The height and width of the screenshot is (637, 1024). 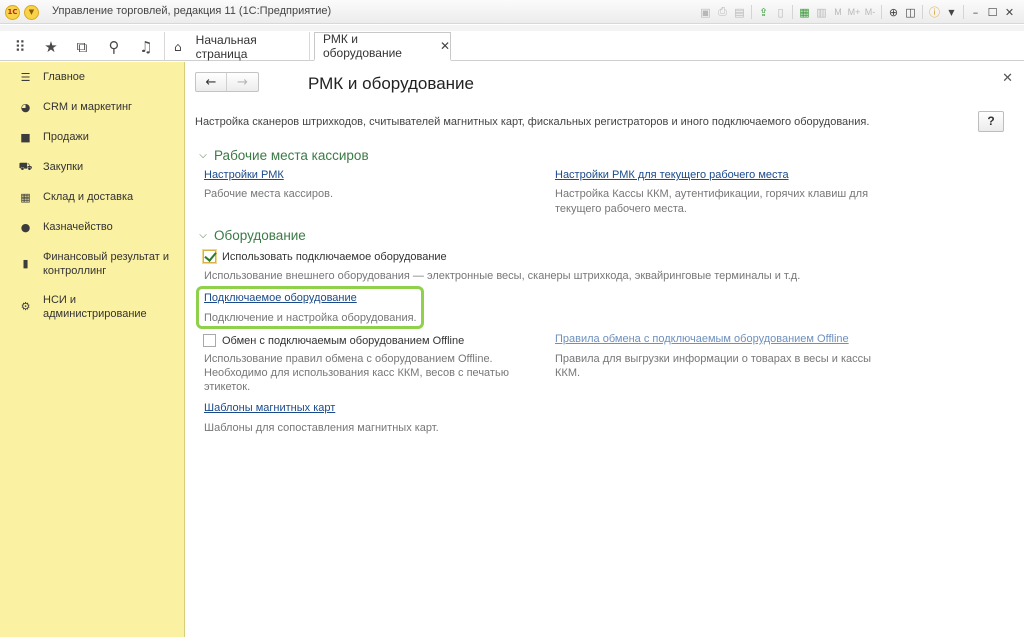 I want to click on sidebar-item-treasury: ● Казначейство, so click(x=92, y=227).